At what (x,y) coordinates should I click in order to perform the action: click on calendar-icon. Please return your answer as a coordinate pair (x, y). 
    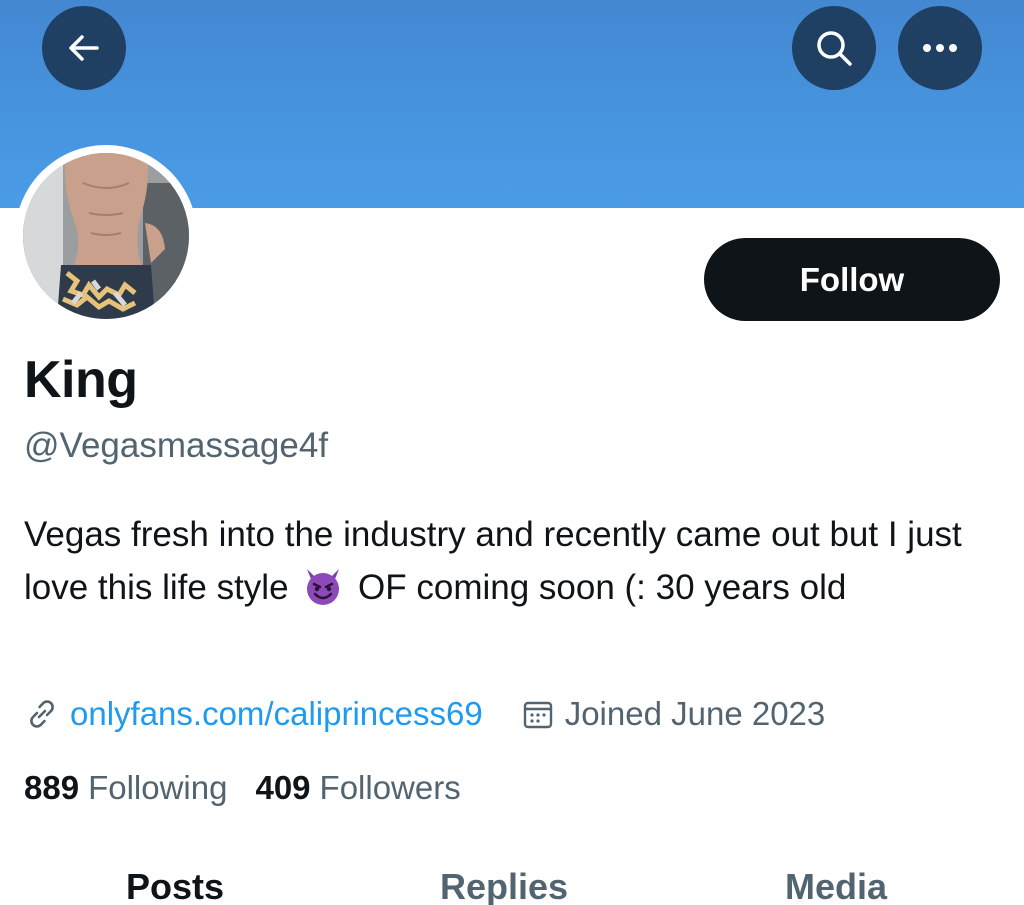
    Looking at the image, I should click on (537, 715).